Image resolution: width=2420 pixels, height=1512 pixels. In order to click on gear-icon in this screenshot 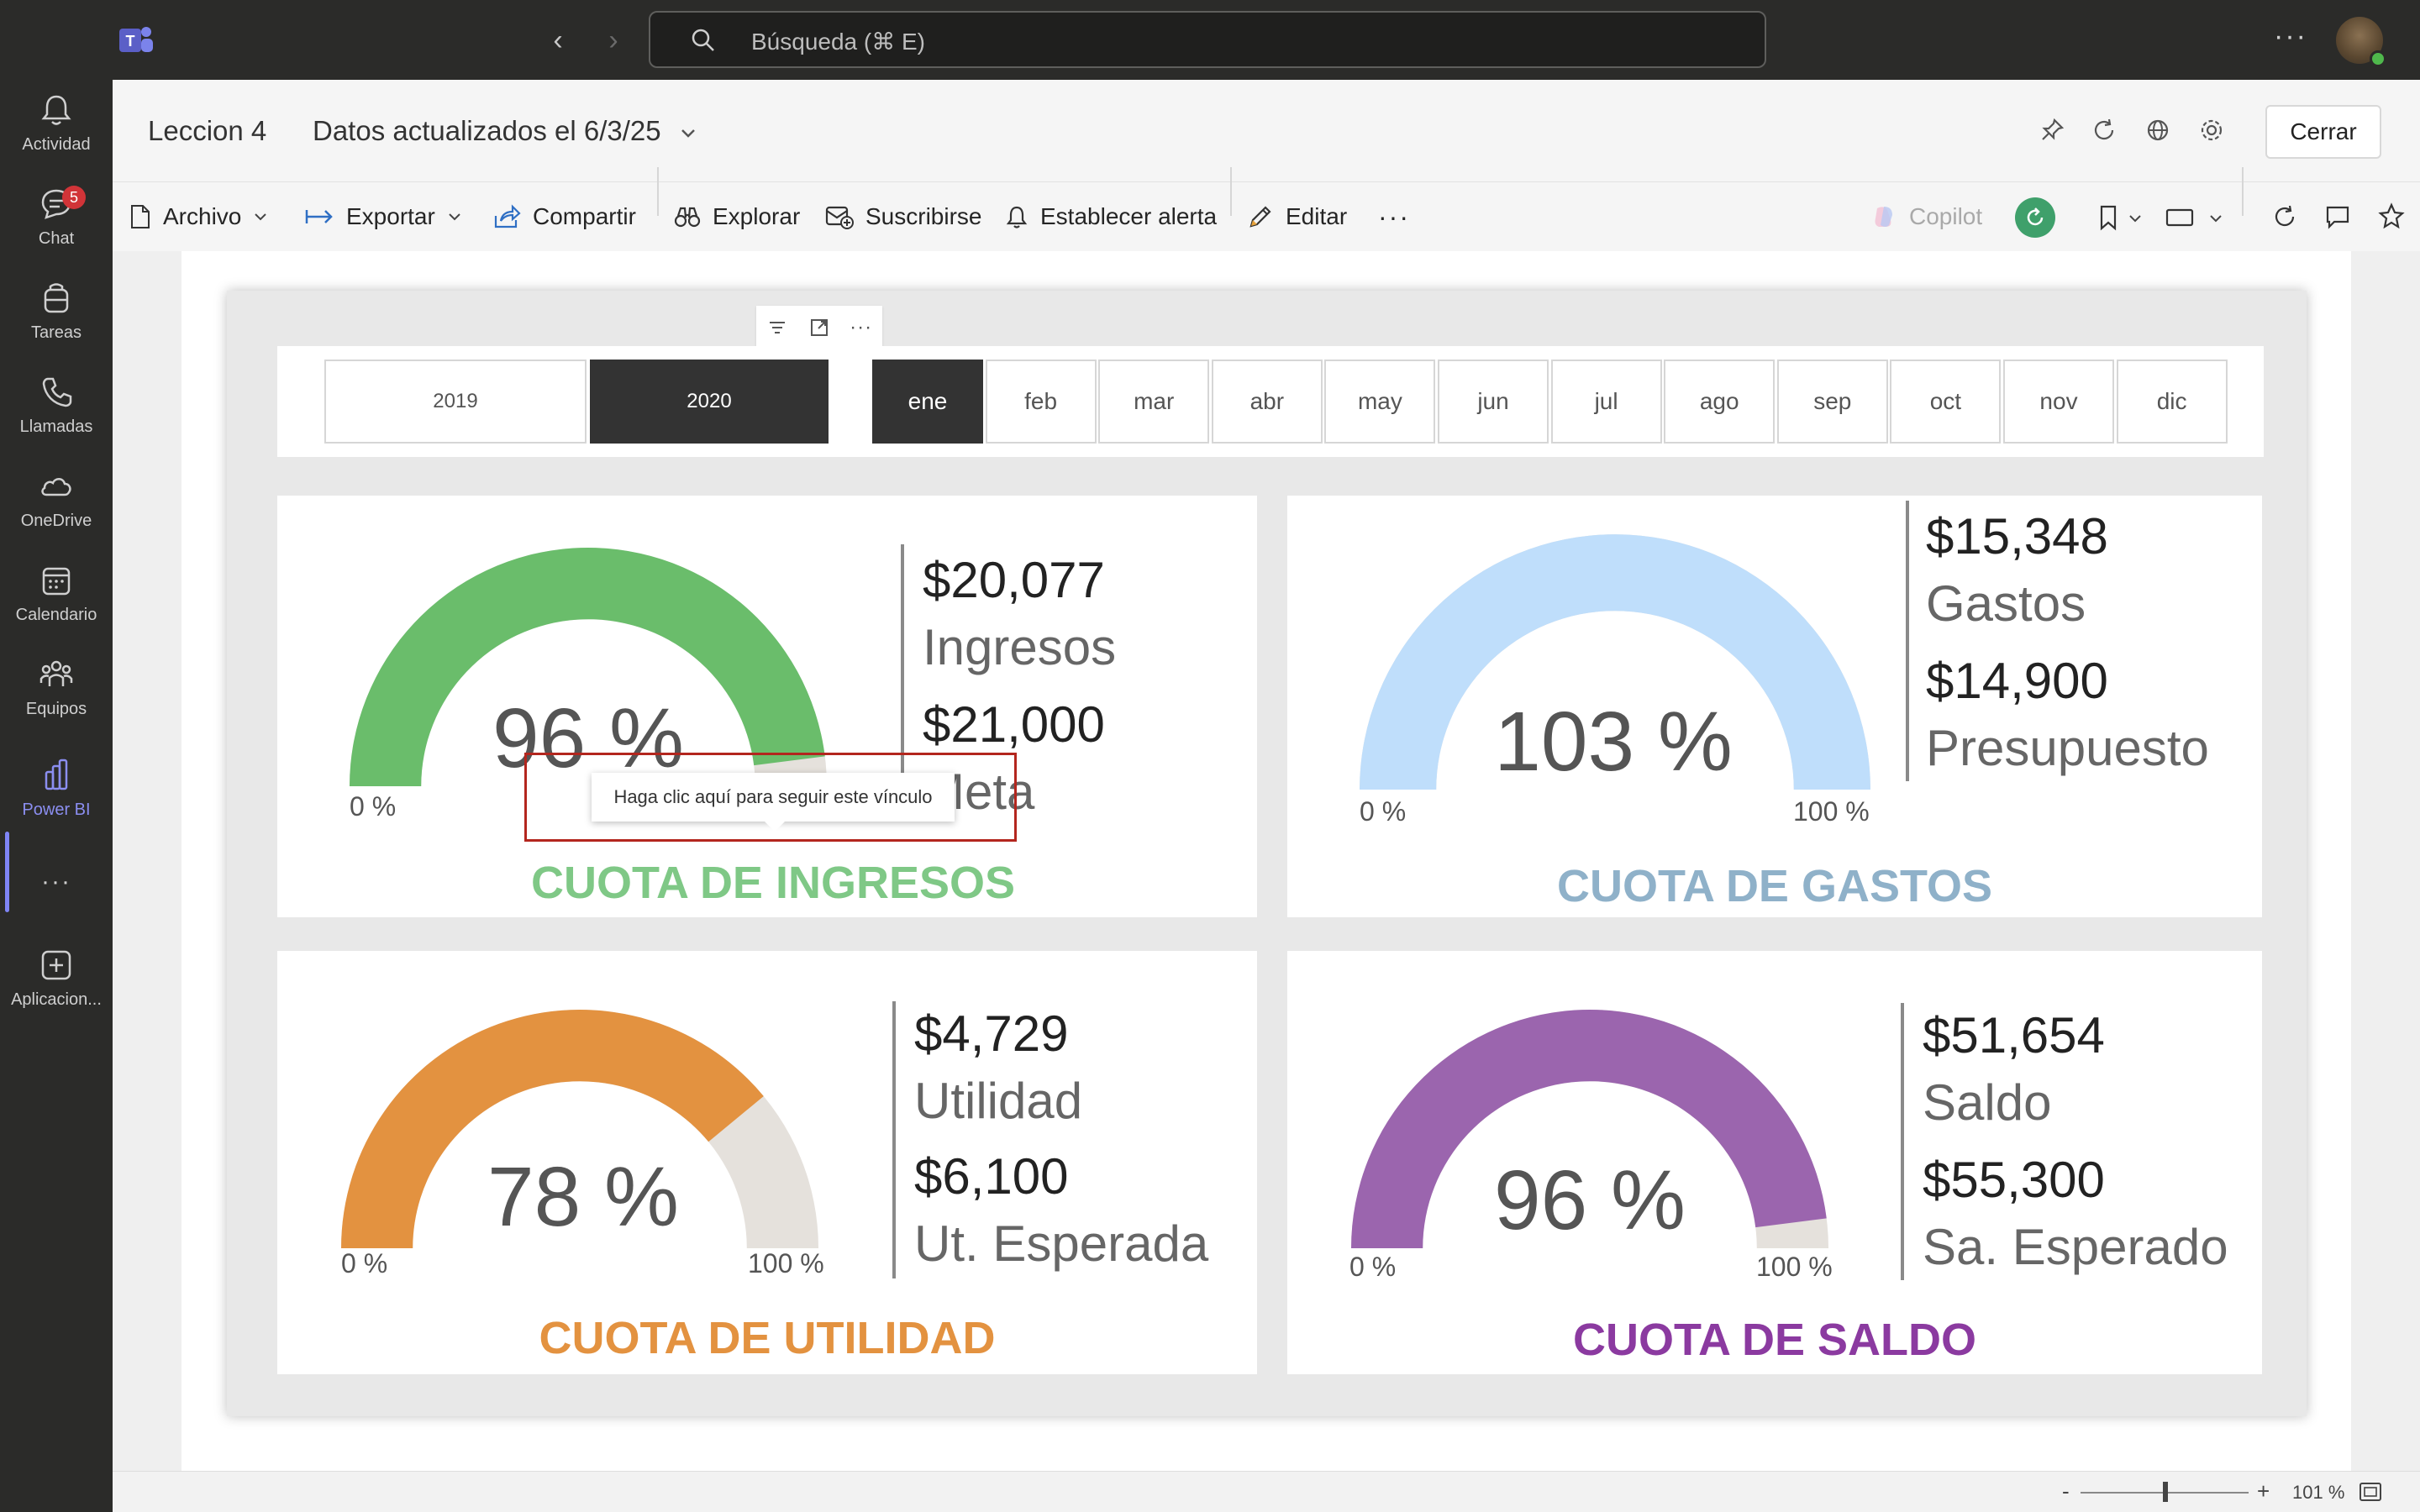, I will do `click(2211, 130)`.